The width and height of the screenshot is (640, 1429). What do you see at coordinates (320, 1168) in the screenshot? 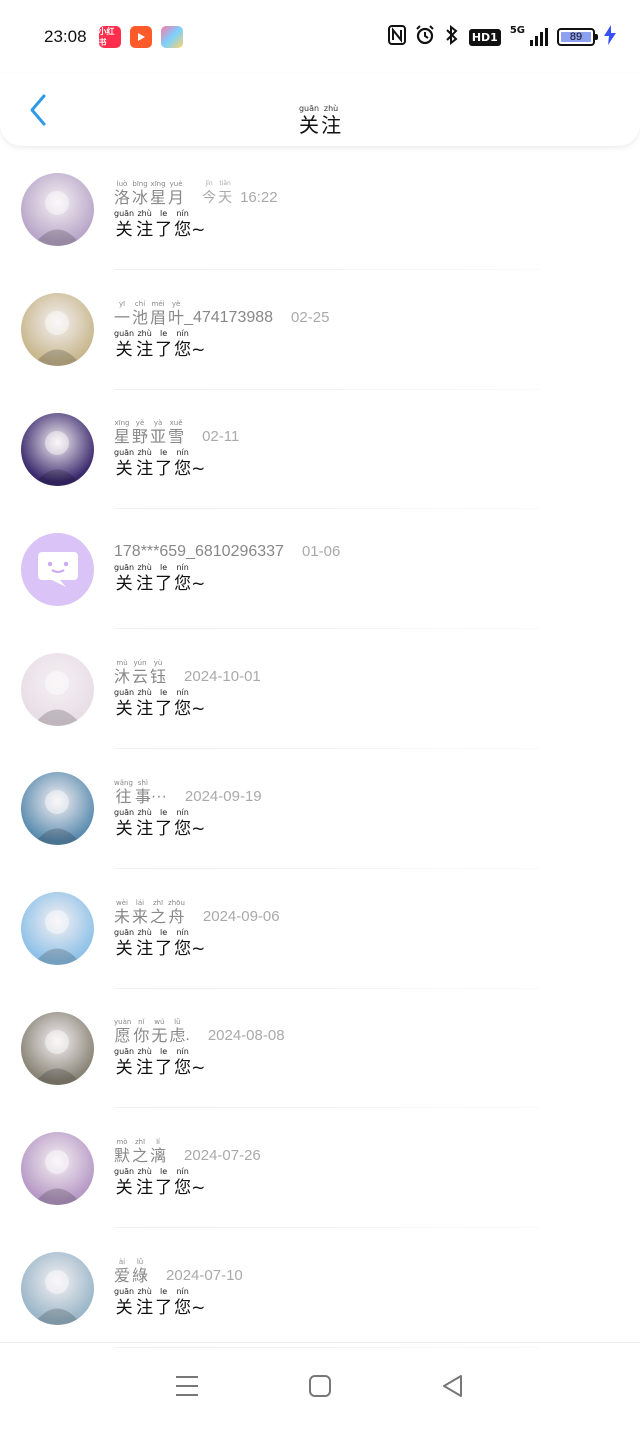
I see `list-item: mò 默 zhī 之 lí 漓 2024-07-26 guān 关 zhù 注 le 了 nín 您 ~` at bounding box center [320, 1168].